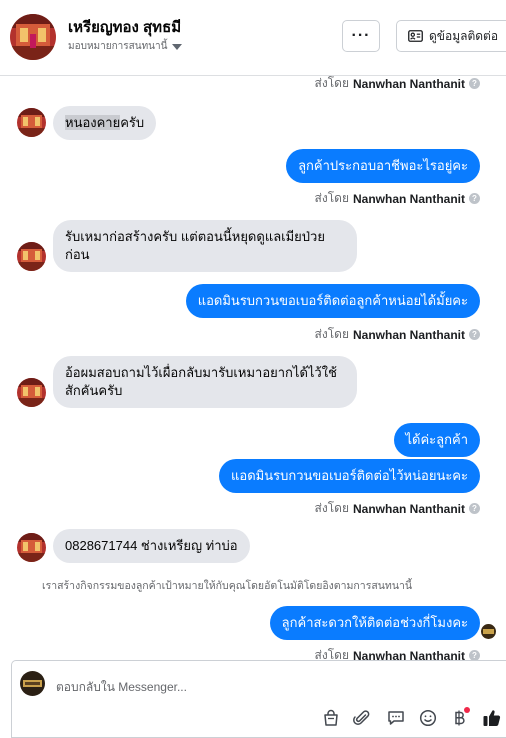  I want to click on message-outgoing: ได้ค่ะลูกค้า, so click(436, 440).